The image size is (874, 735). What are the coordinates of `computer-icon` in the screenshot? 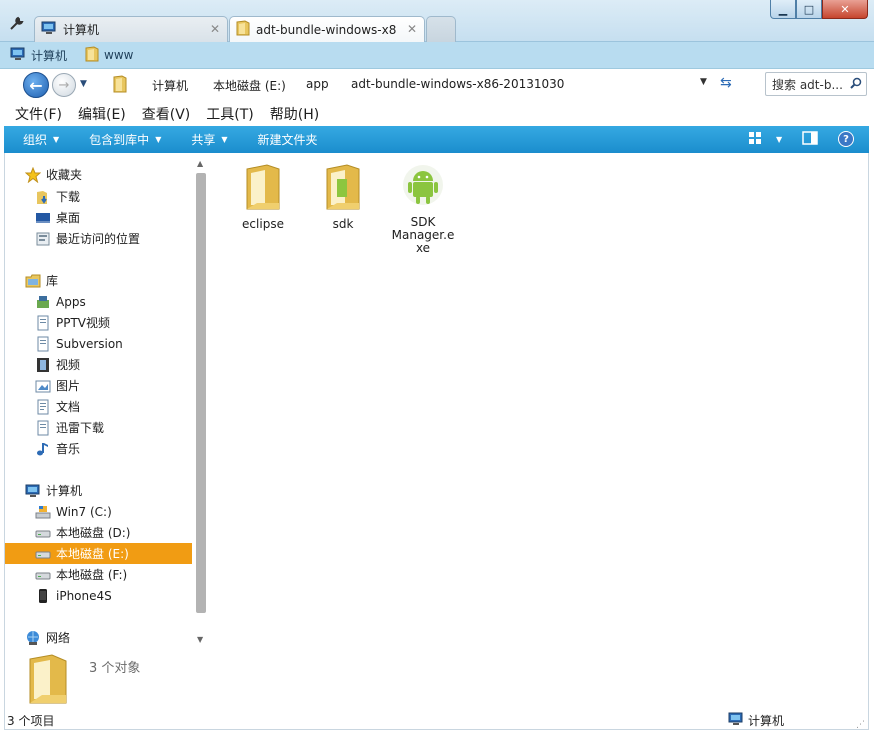 It's located at (49, 29).